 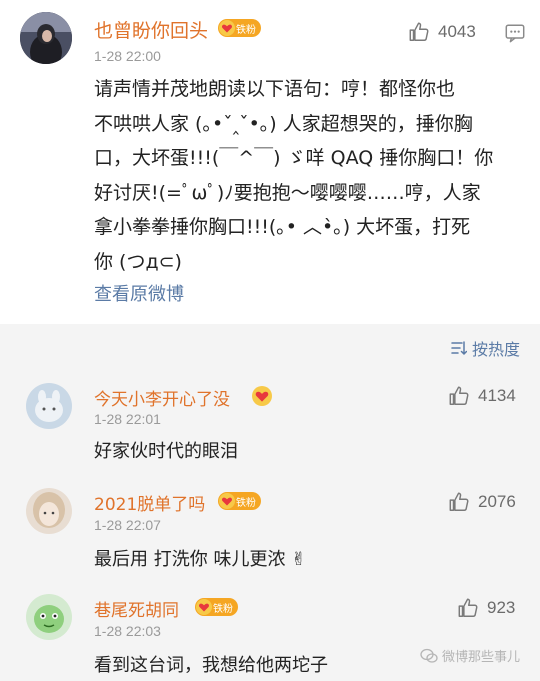 I want to click on comment-text: 看到这台词，我想给他两坨子, so click(x=211, y=665).